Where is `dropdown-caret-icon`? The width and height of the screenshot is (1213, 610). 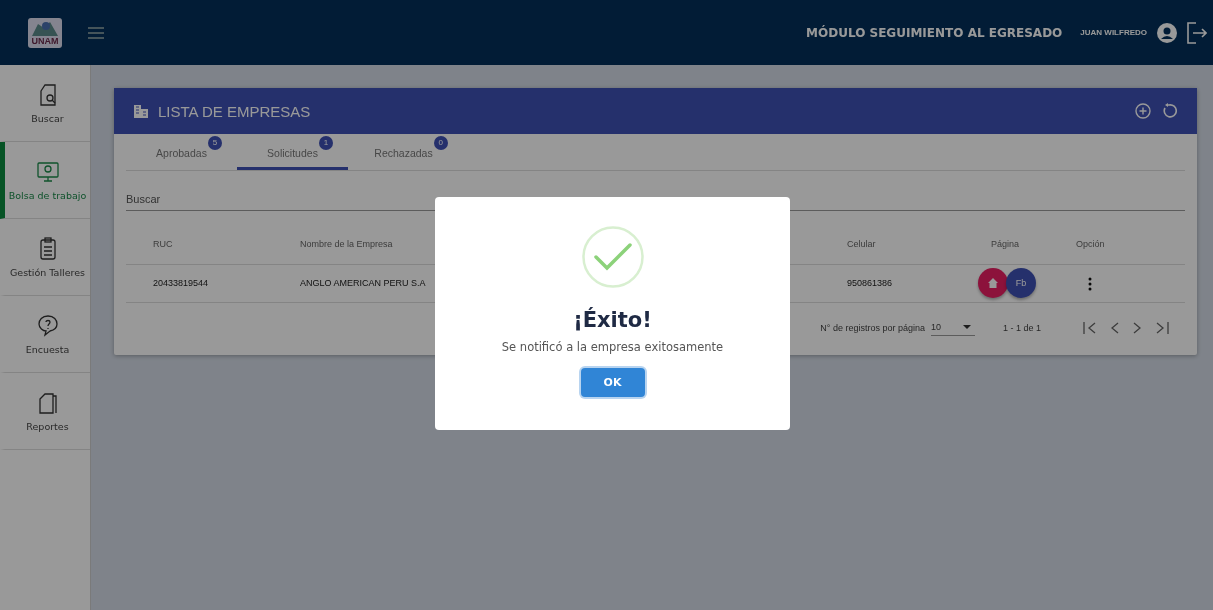 dropdown-caret-icon is located at coordinates (966, 327).